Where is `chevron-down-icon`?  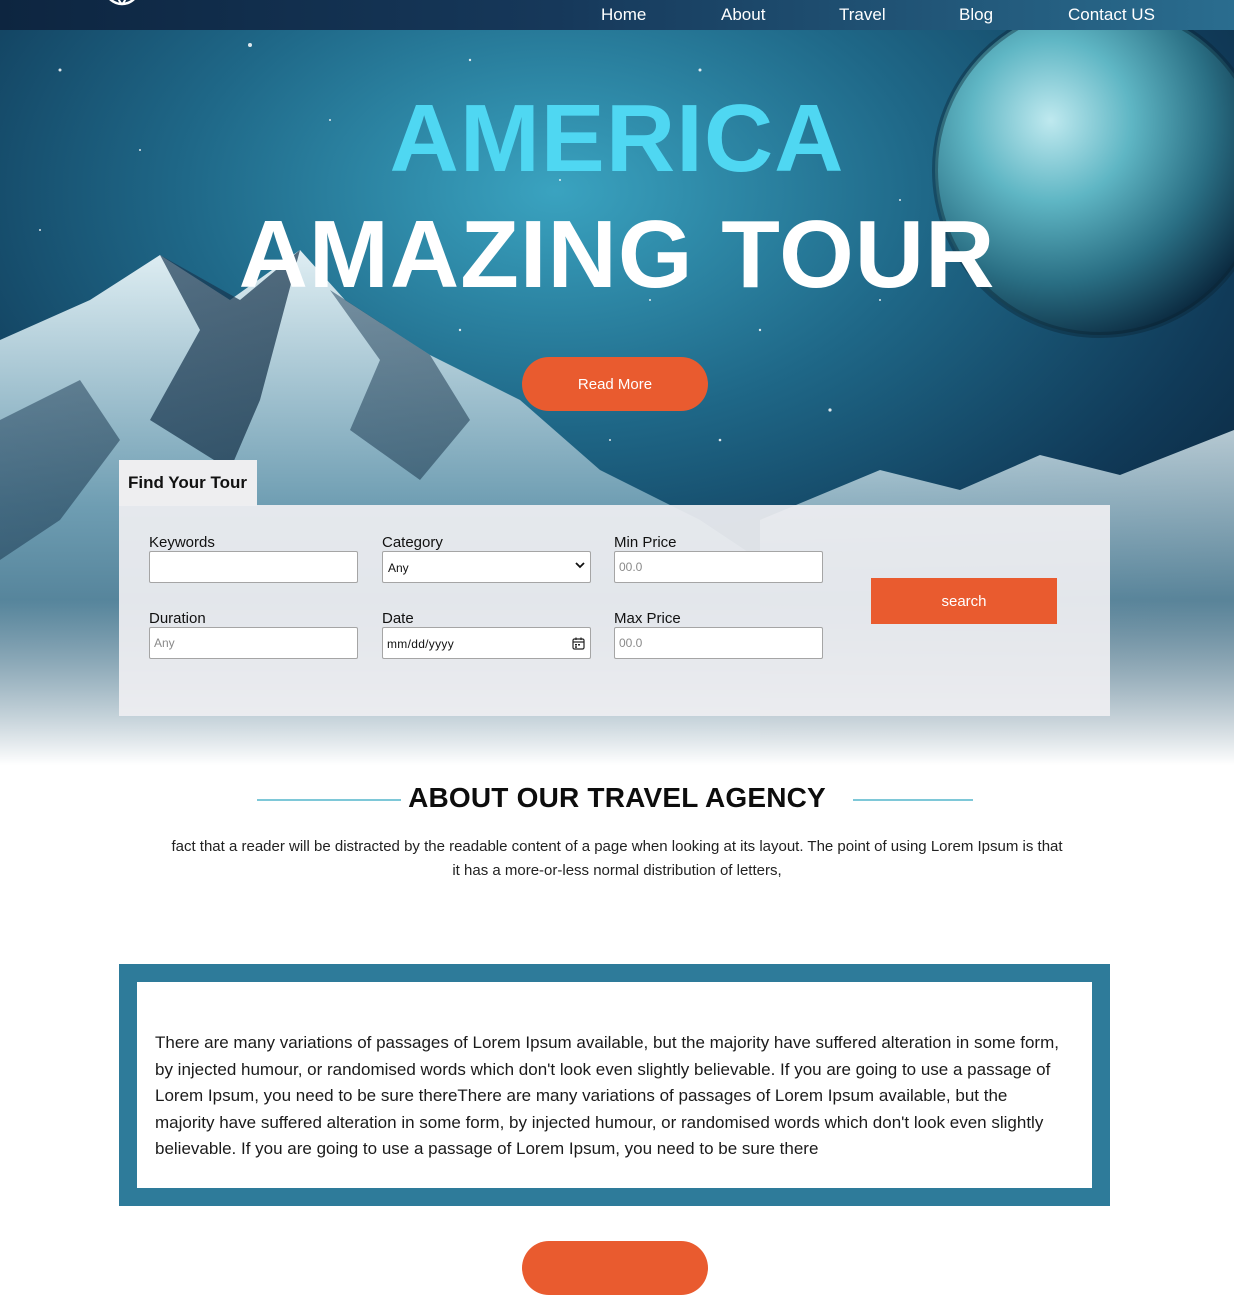
chevron-down-icon is located at coordinates (580, 565).